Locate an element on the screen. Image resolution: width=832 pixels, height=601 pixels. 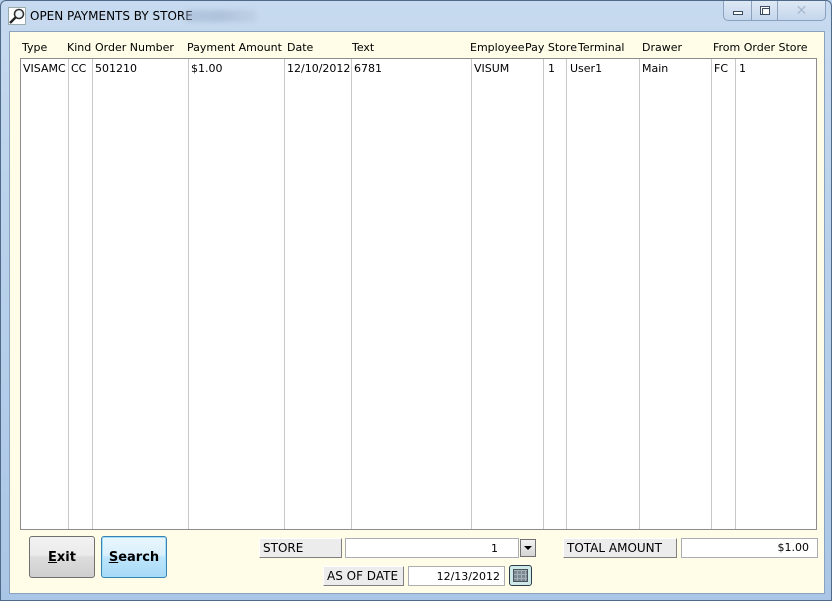
cell-payment-amount: $1.00 is located at coordinates (207, 68).